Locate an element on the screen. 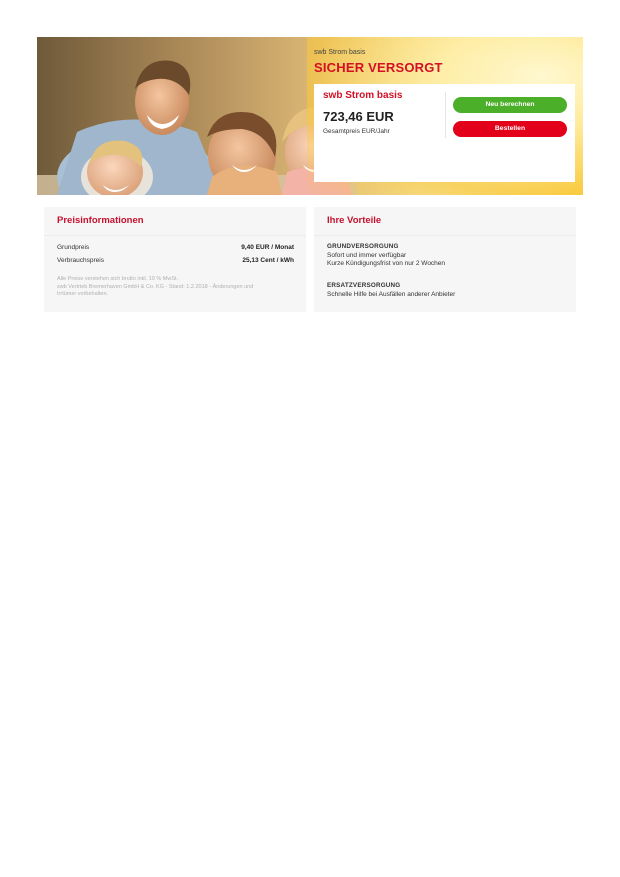  benefit-heading: ERSATZVERSORGUNG is located at coordinates (364, 285).